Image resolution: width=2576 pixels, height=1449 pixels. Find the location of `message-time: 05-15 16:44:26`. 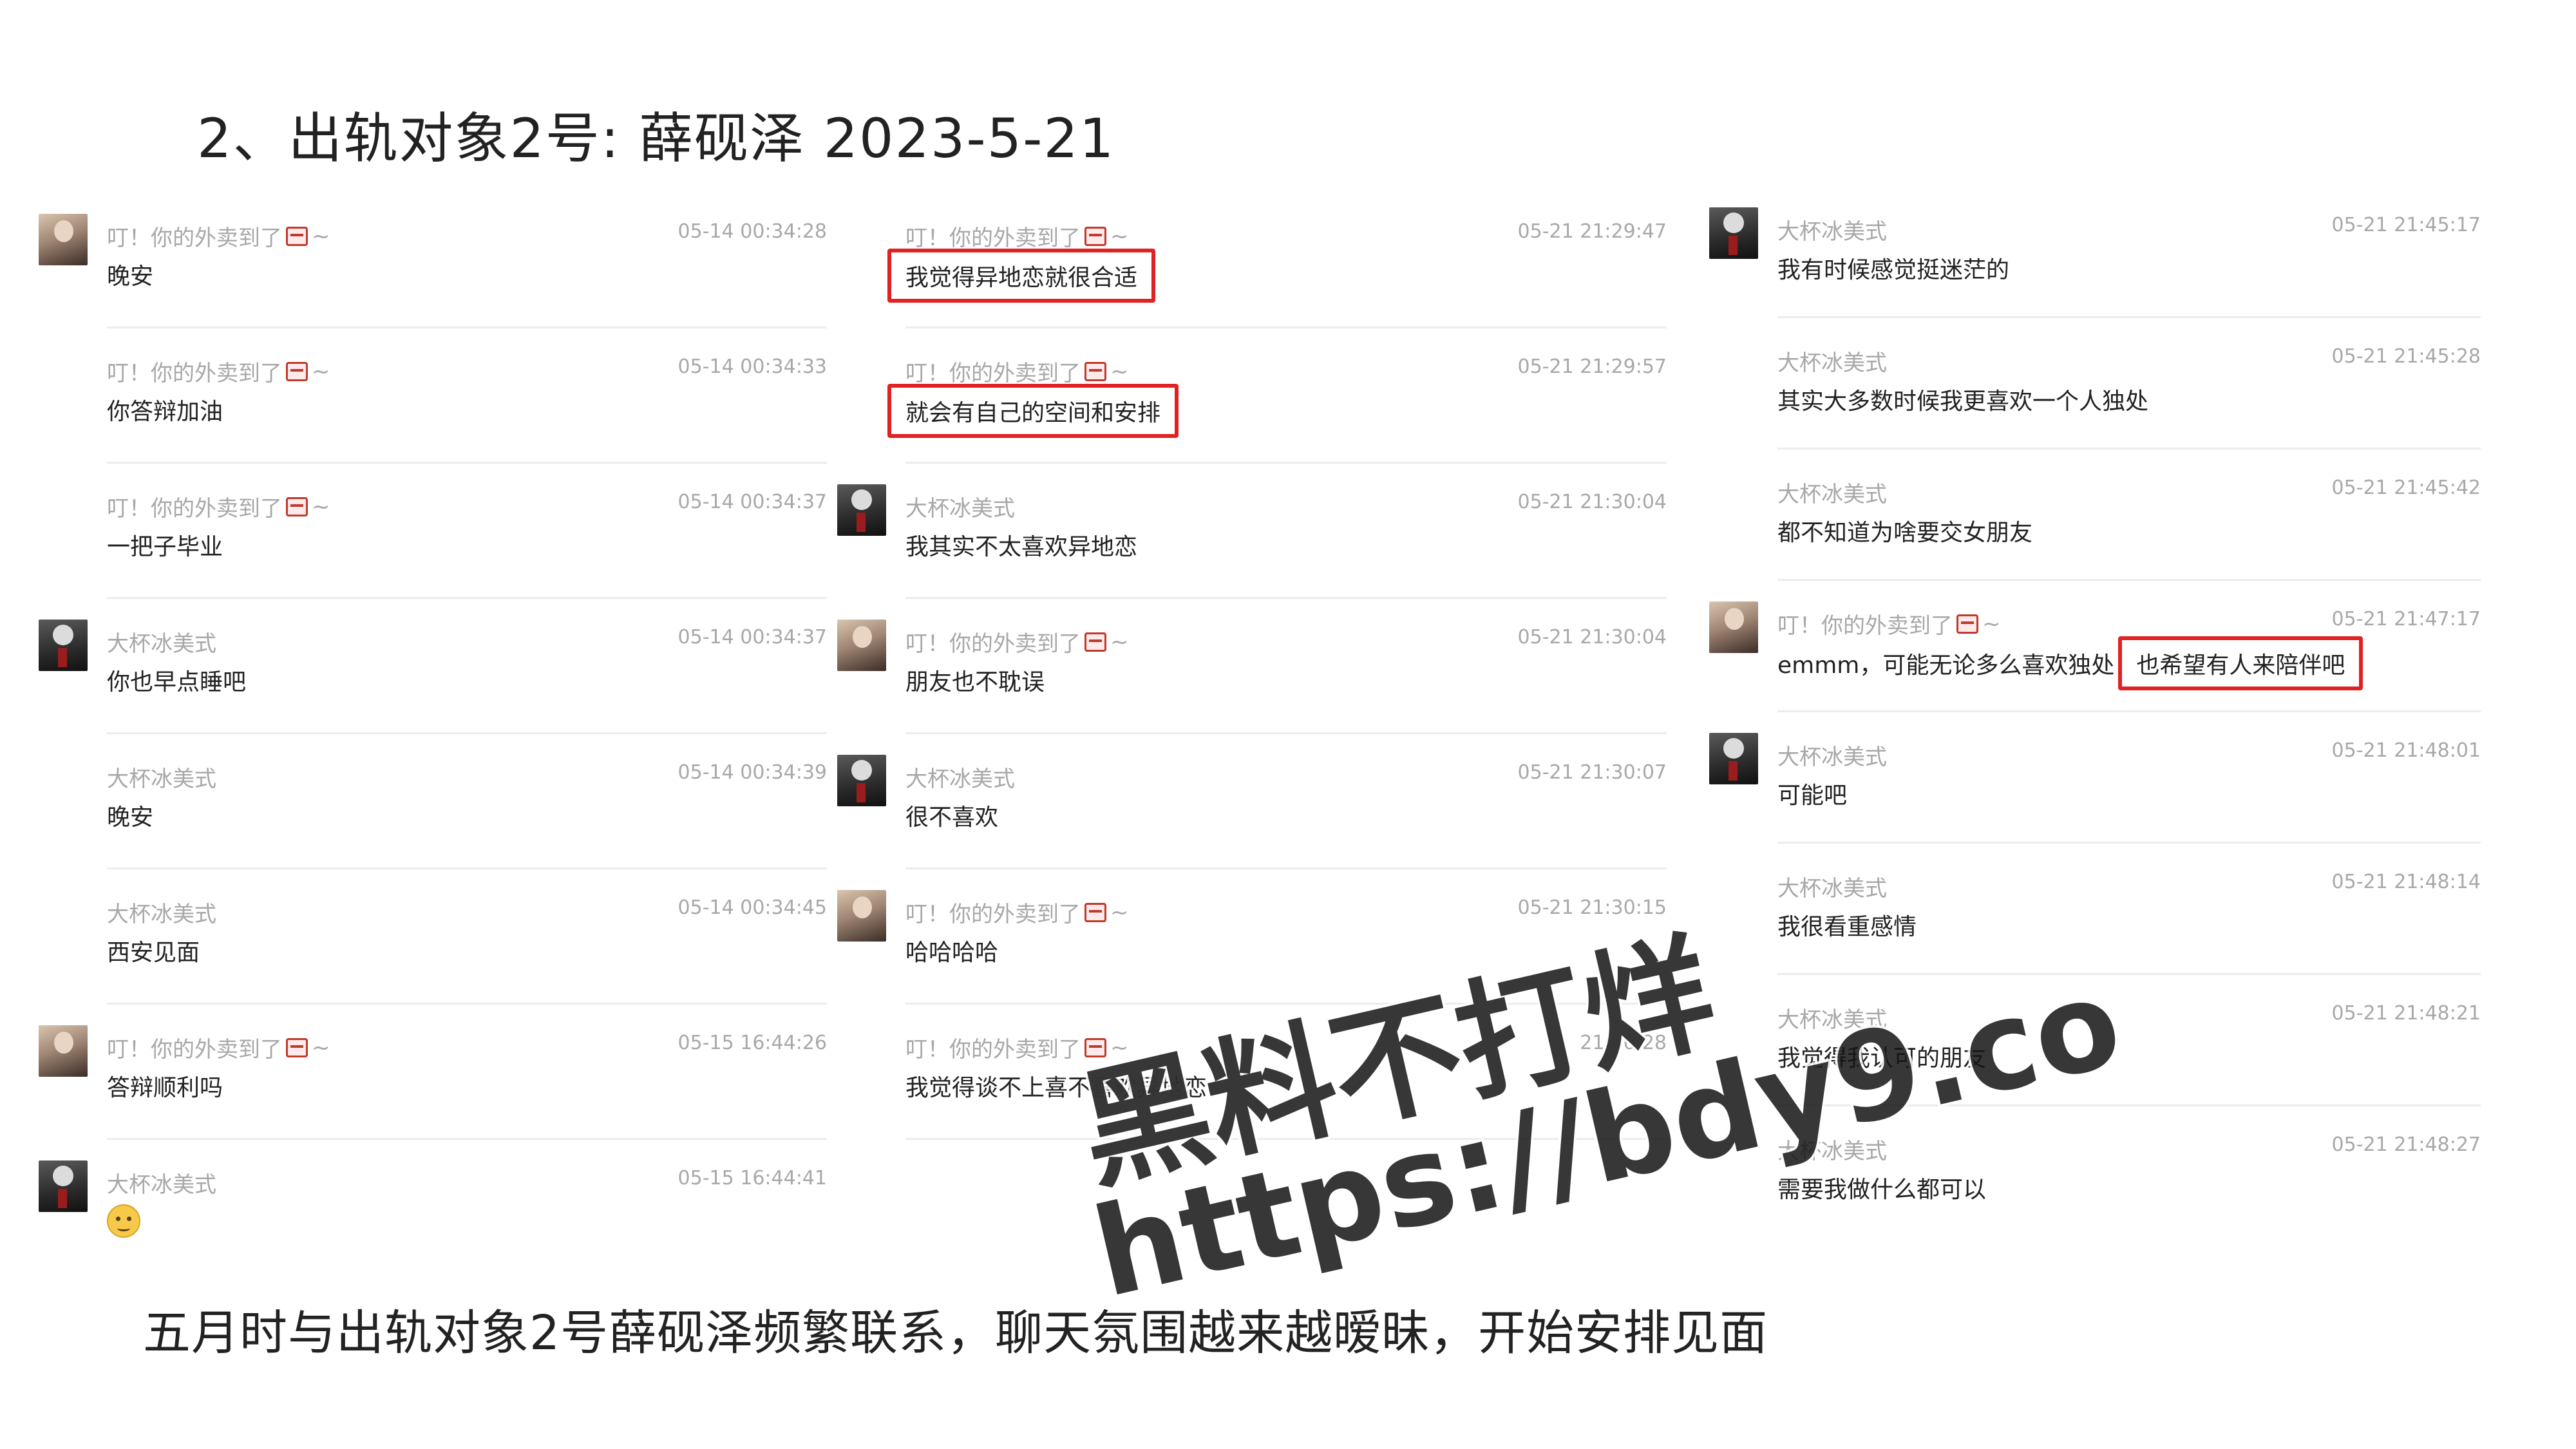

message-time: 05-15 16:44:26 is located at coordinates (752, 1043).